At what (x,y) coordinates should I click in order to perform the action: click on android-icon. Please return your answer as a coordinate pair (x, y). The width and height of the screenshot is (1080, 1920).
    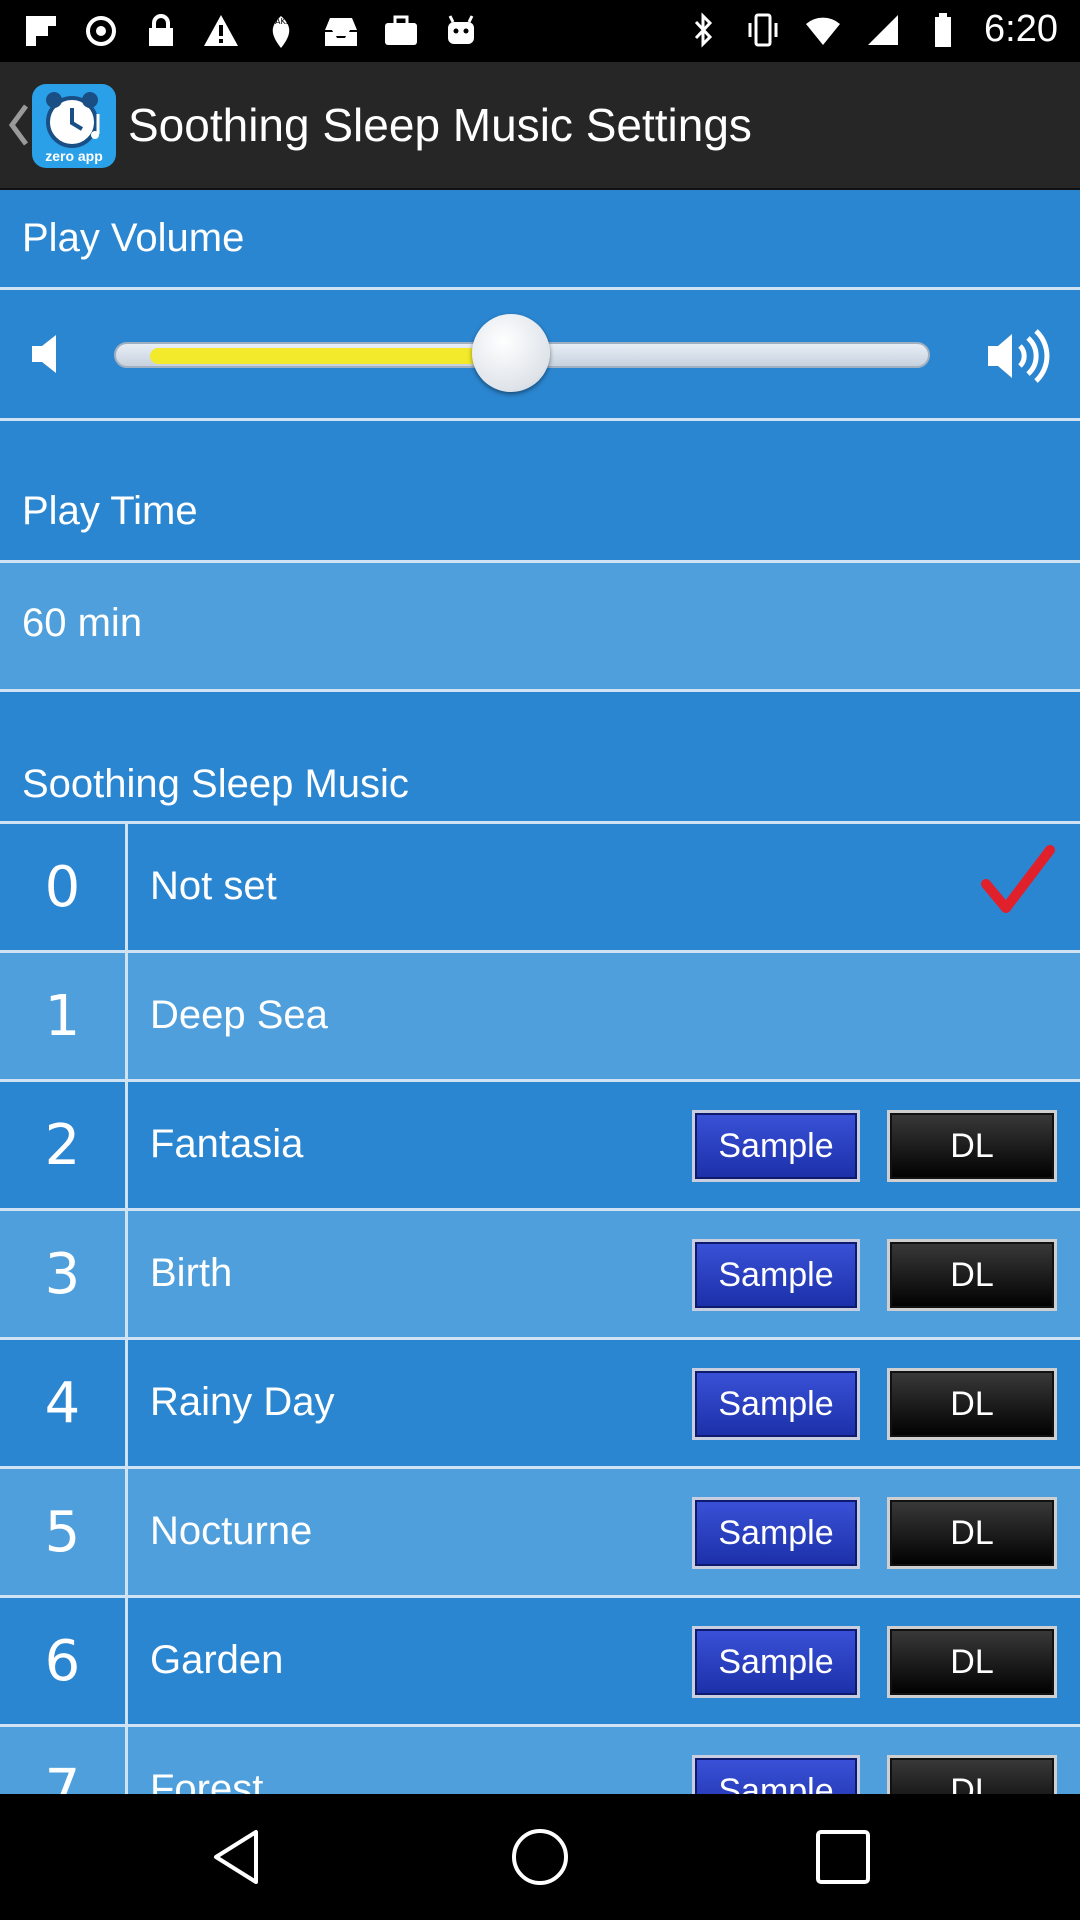
    Looking at the image, I should click on (461, 29).